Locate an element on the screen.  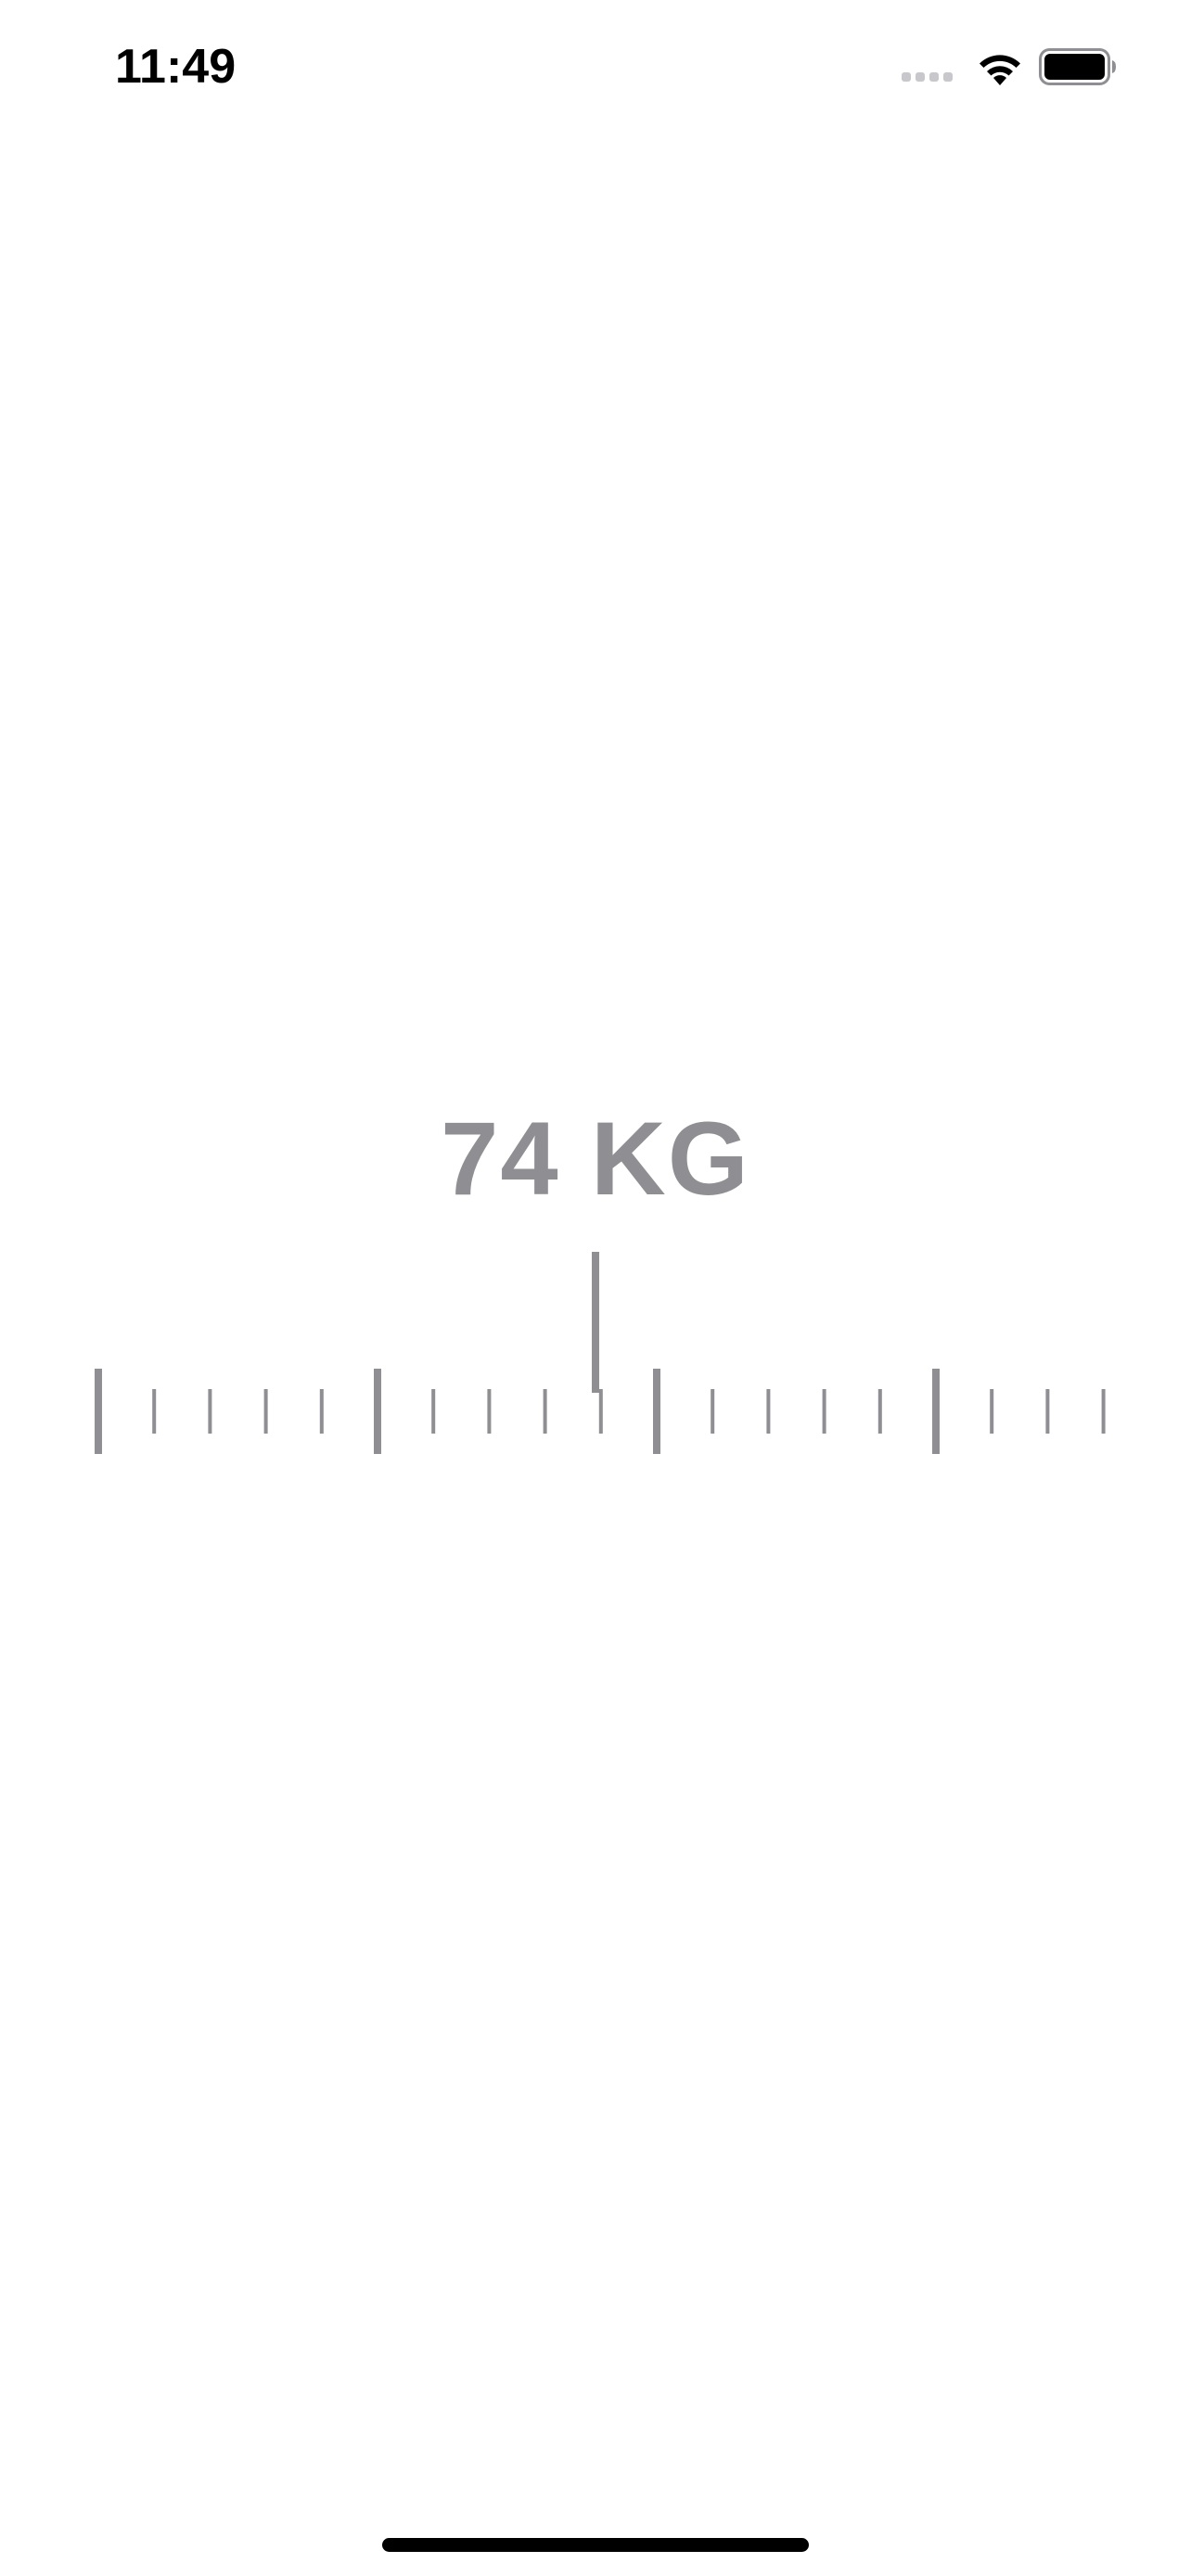
status-bar: 11:49 is located at coordinates (595, 69).